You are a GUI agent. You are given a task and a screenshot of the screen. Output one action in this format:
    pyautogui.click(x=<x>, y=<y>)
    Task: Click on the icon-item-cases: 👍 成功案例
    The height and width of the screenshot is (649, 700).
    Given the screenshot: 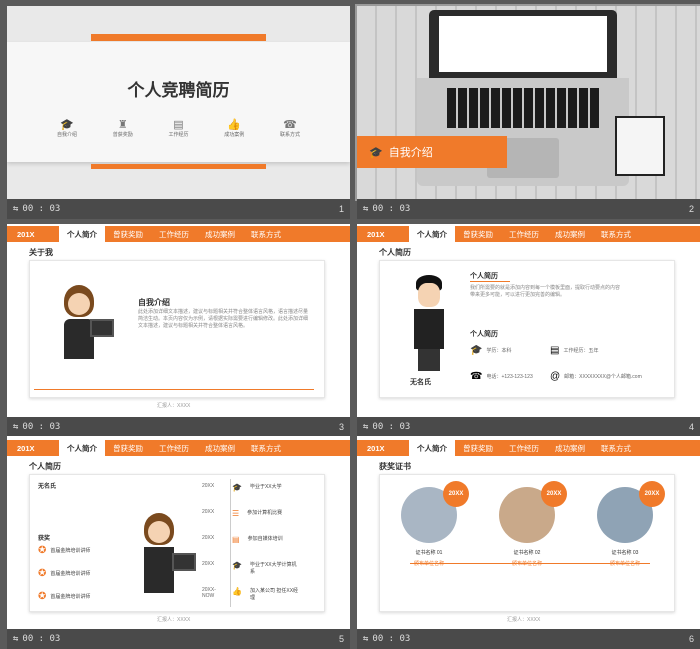 What is the action you would take?
    pyautogui.click(x=234, y=128)
    